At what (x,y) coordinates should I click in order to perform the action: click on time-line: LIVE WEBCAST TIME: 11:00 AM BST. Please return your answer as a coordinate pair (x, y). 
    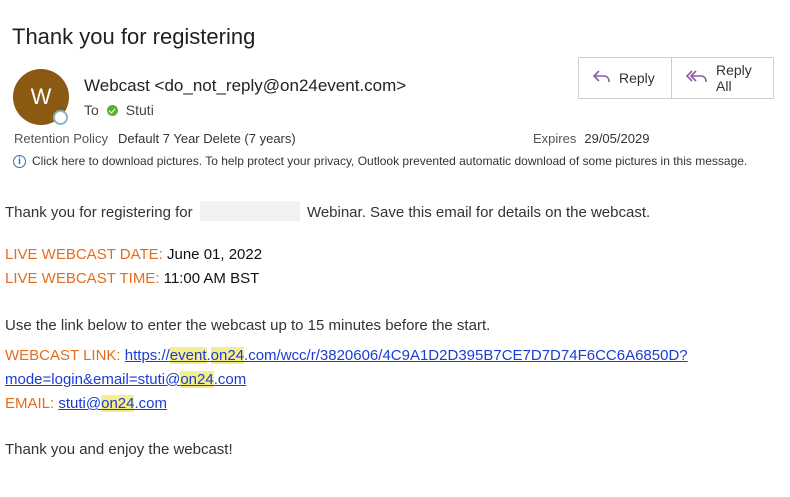
    Looking at the image, I should click on (132, 278).